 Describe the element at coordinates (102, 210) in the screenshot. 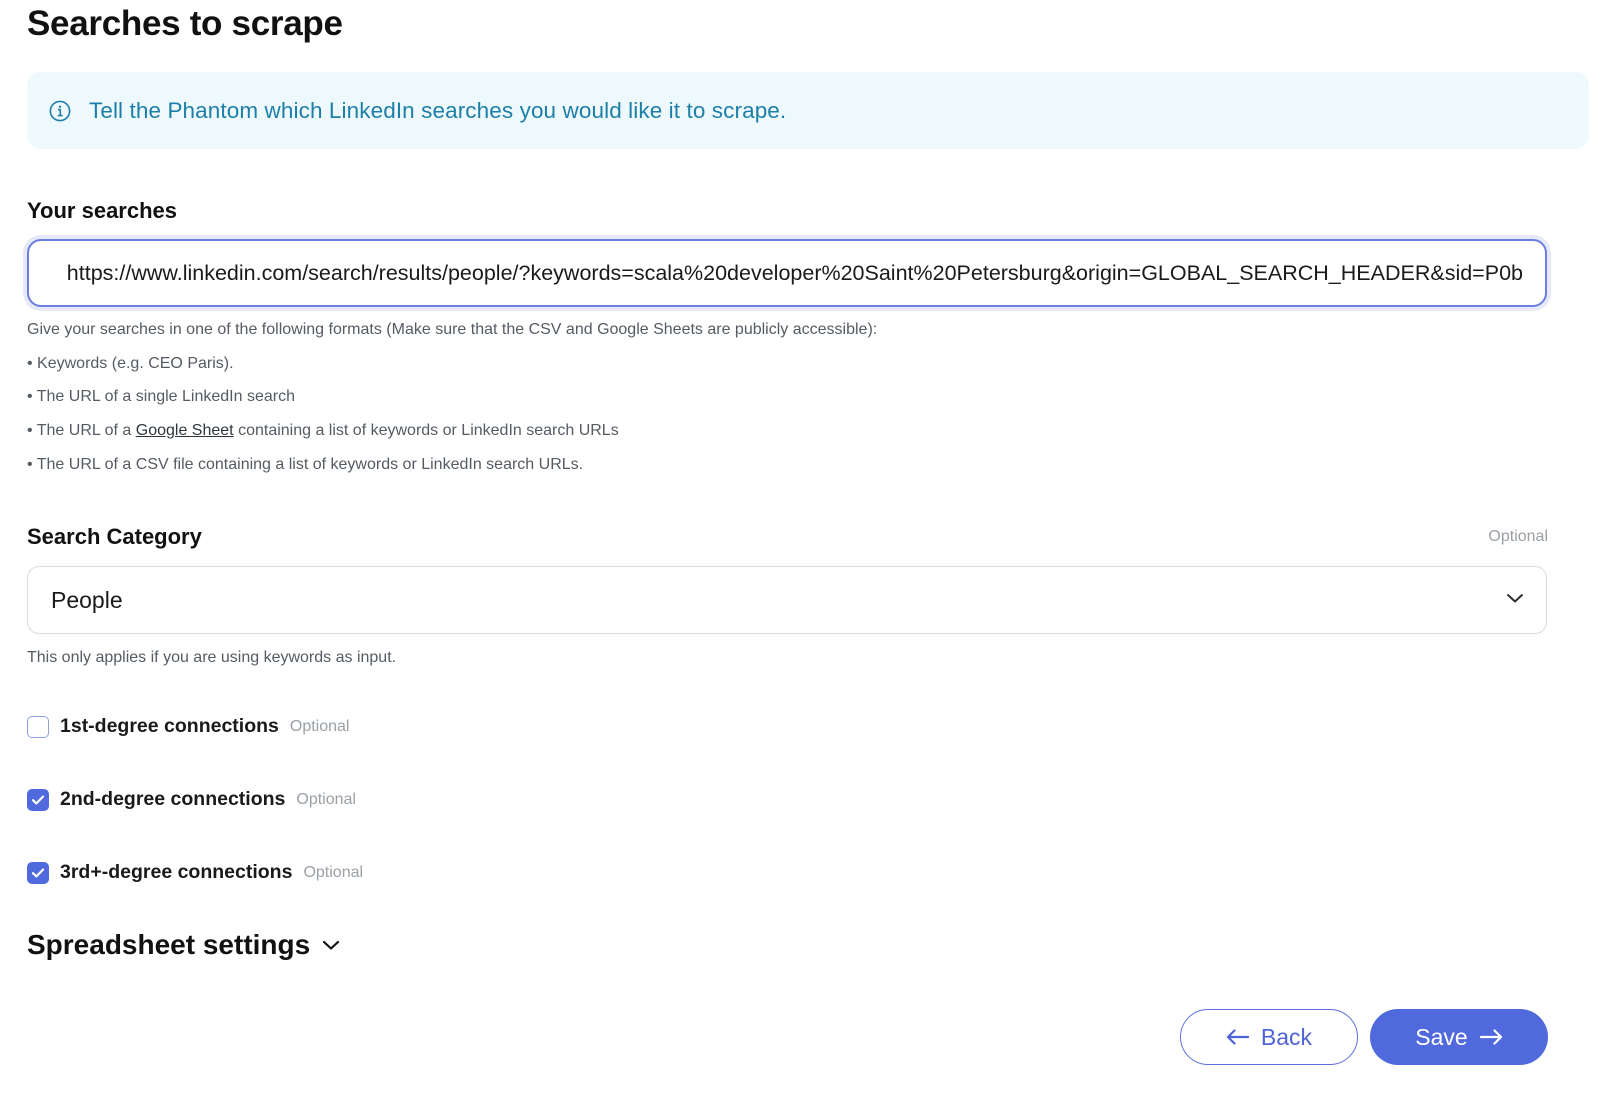

I see `searches-label: Your searches` at that location.